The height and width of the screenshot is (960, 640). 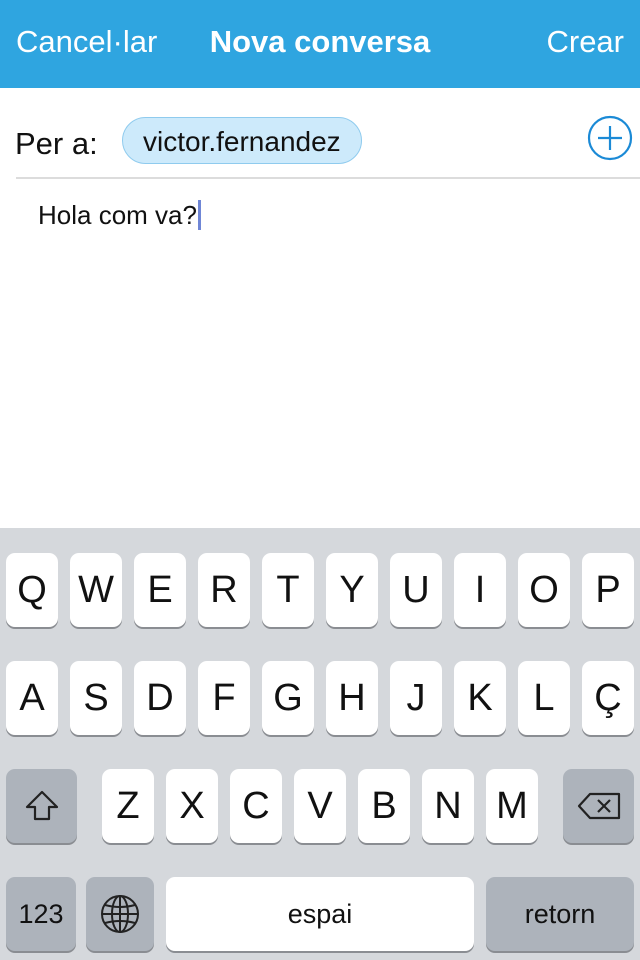 I want to click on key-z: Z, so click(x=128, y=806).